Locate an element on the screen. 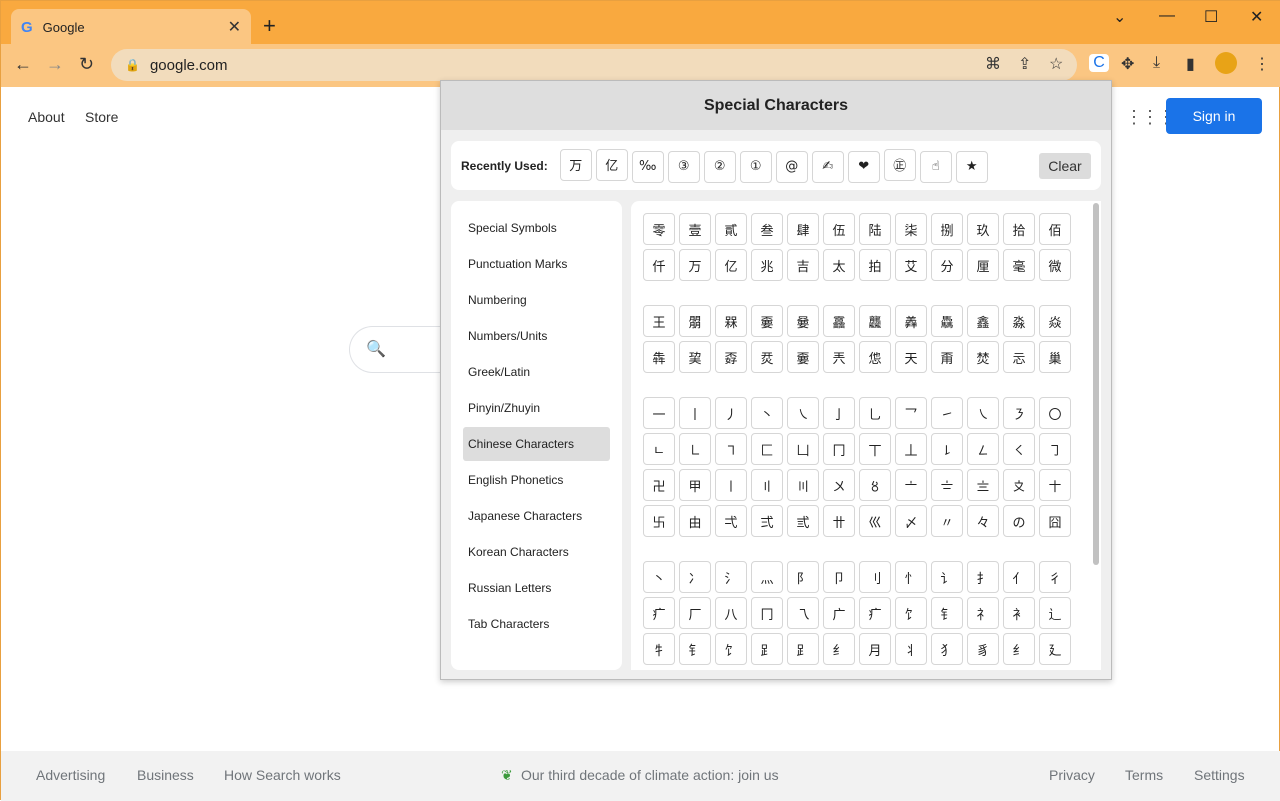  char-button: 靐 is located at coordinates (839, 321).